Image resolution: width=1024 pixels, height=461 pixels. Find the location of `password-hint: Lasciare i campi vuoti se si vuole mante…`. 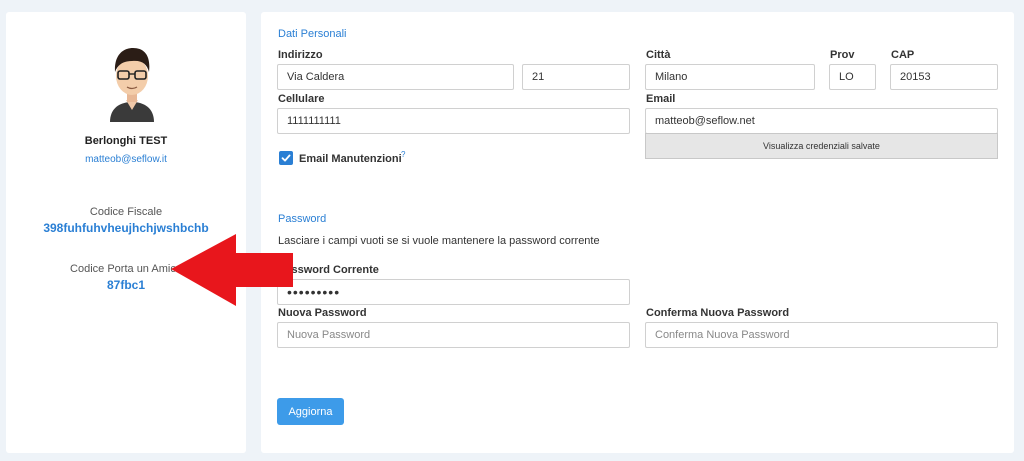

password-hint: Lasciare i campi vuoti se si vuole mante… is located at coordinates (439, 241).